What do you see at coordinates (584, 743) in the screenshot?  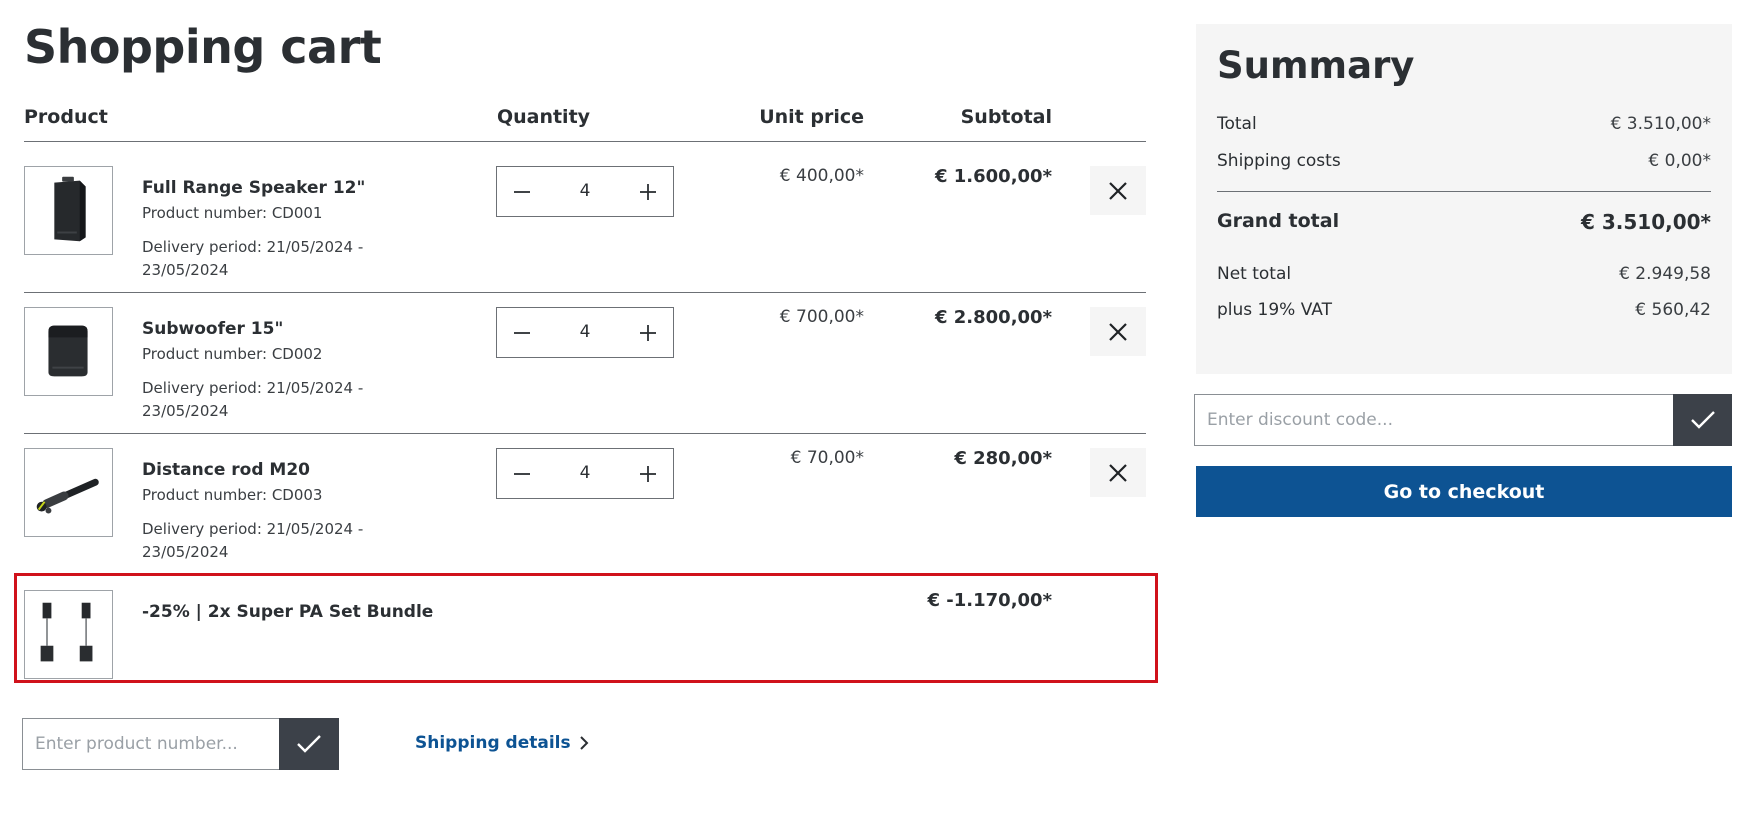 I see `chevron-right-icon` at bounding box center [584, 743].